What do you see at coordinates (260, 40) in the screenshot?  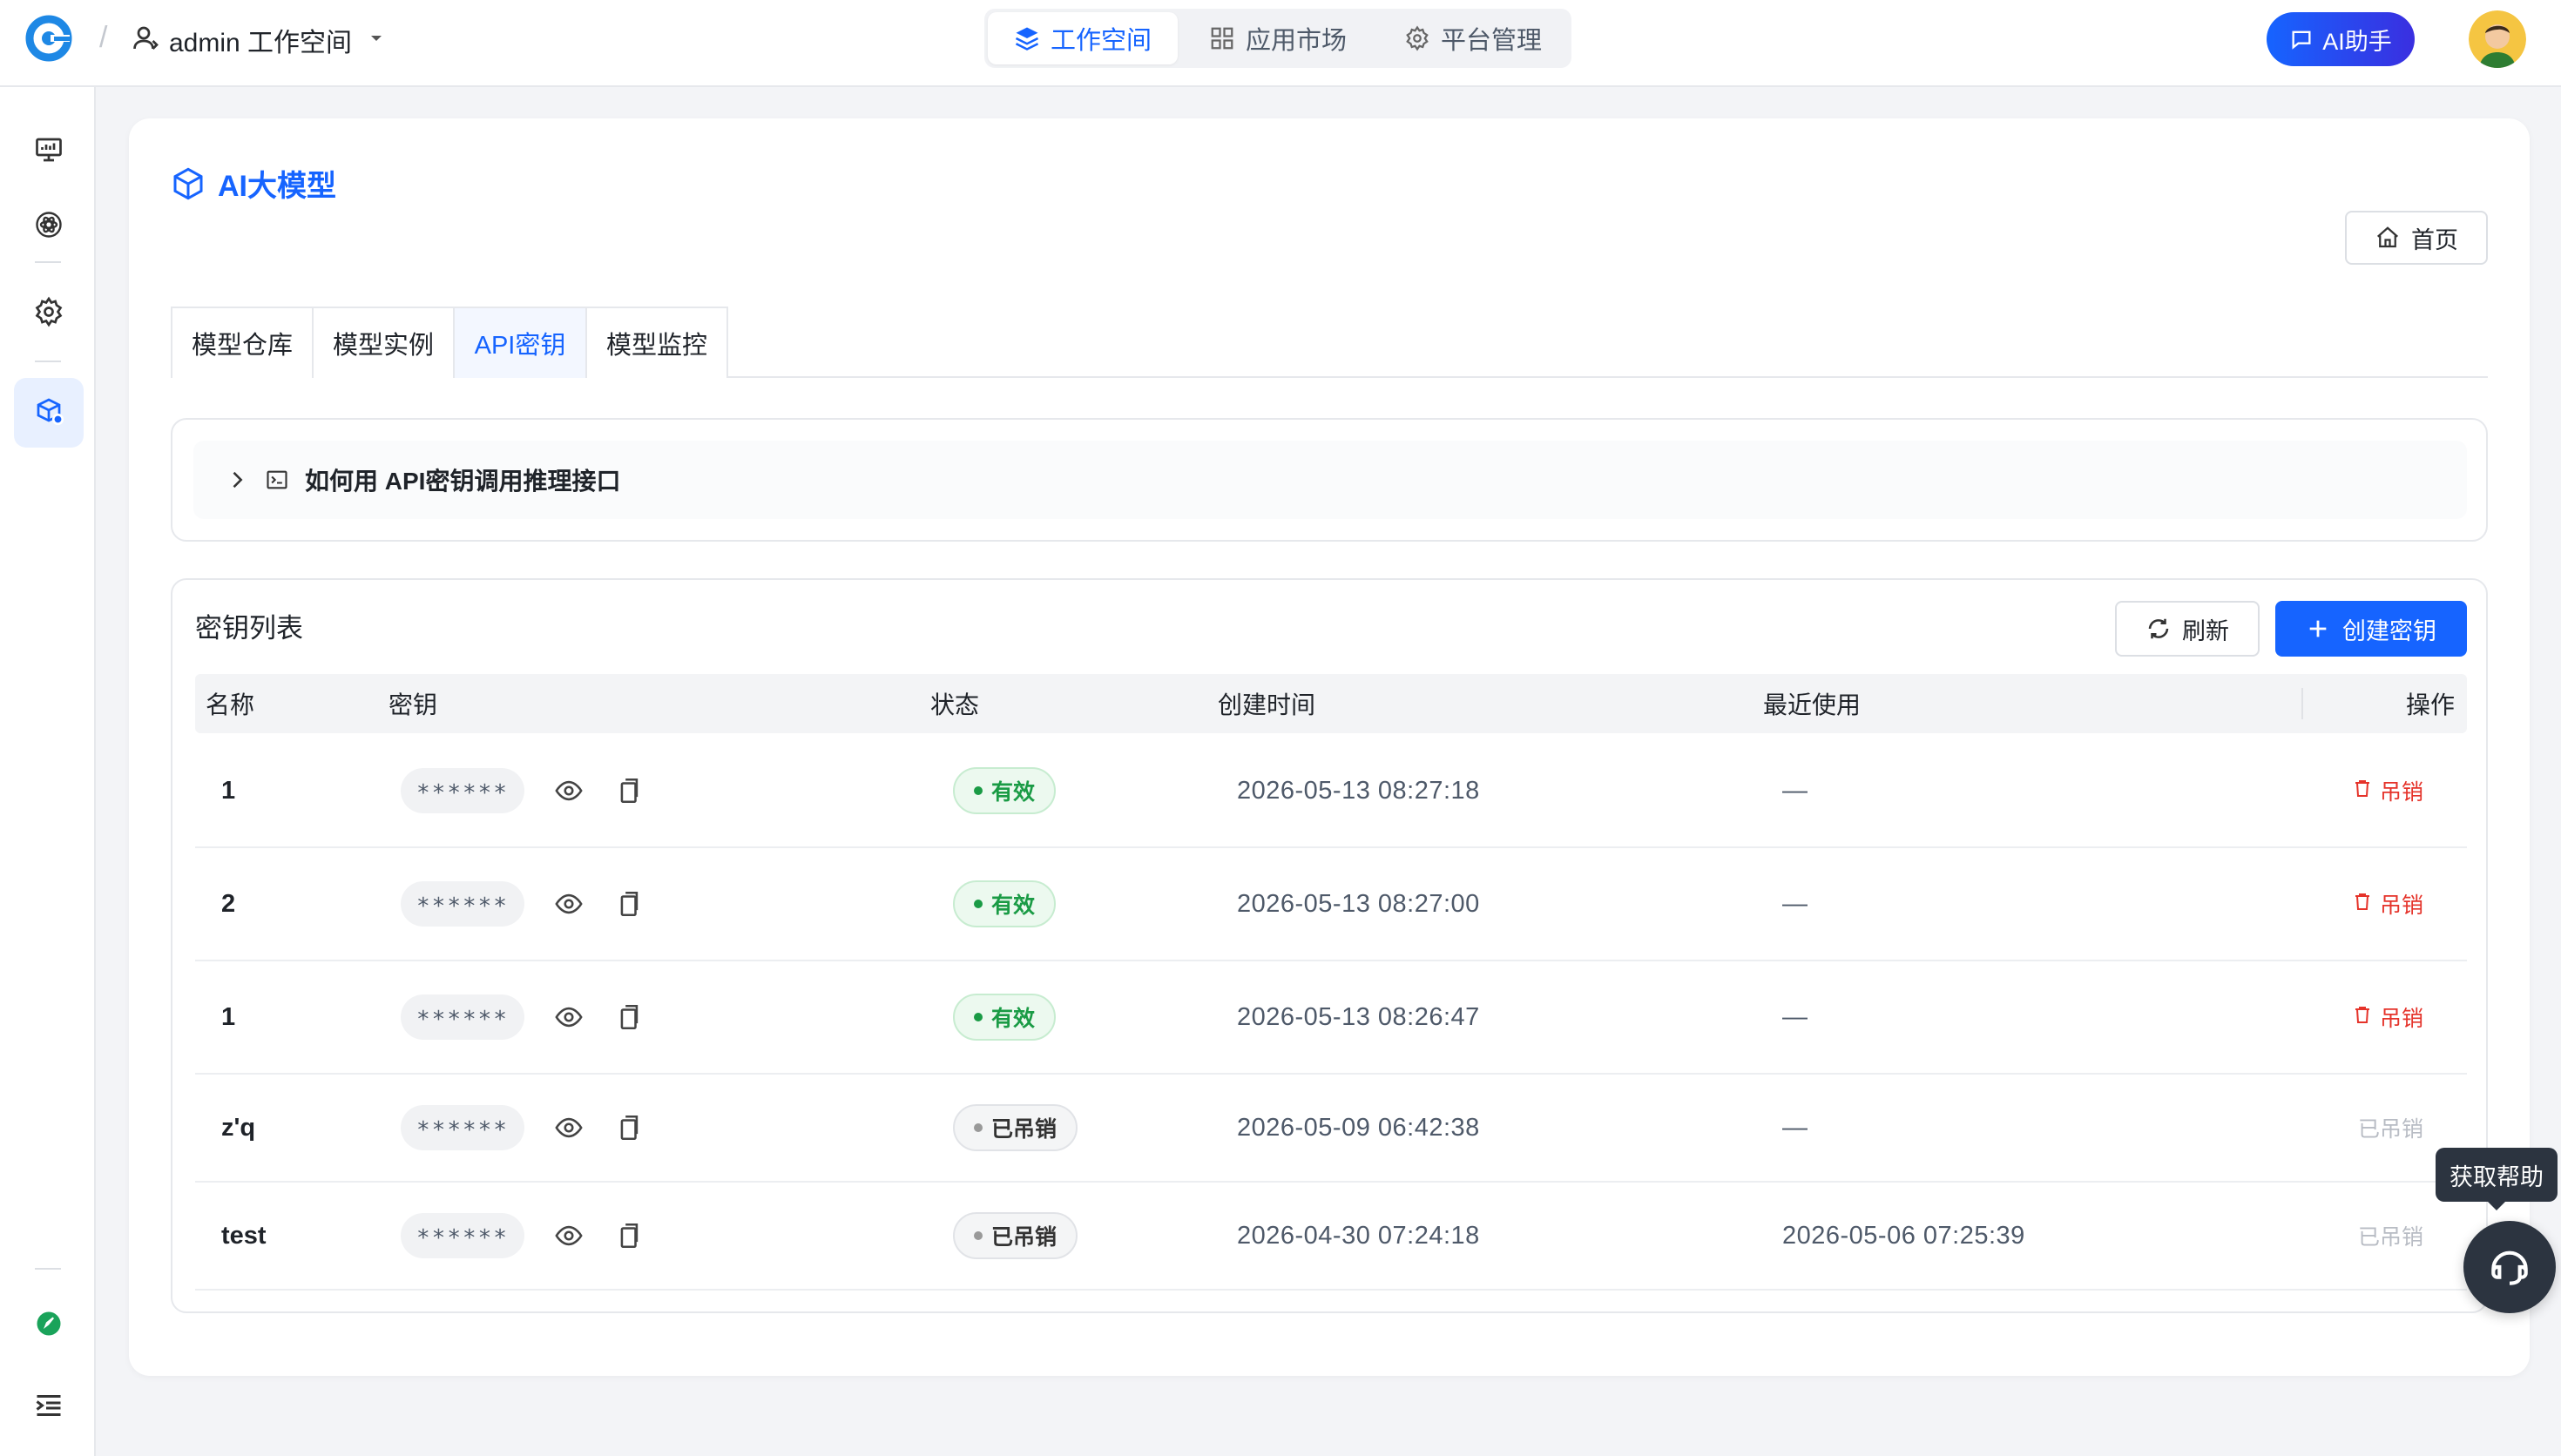 I see `workspace-name: admin 工作空间` at bounding box center [260, 40].